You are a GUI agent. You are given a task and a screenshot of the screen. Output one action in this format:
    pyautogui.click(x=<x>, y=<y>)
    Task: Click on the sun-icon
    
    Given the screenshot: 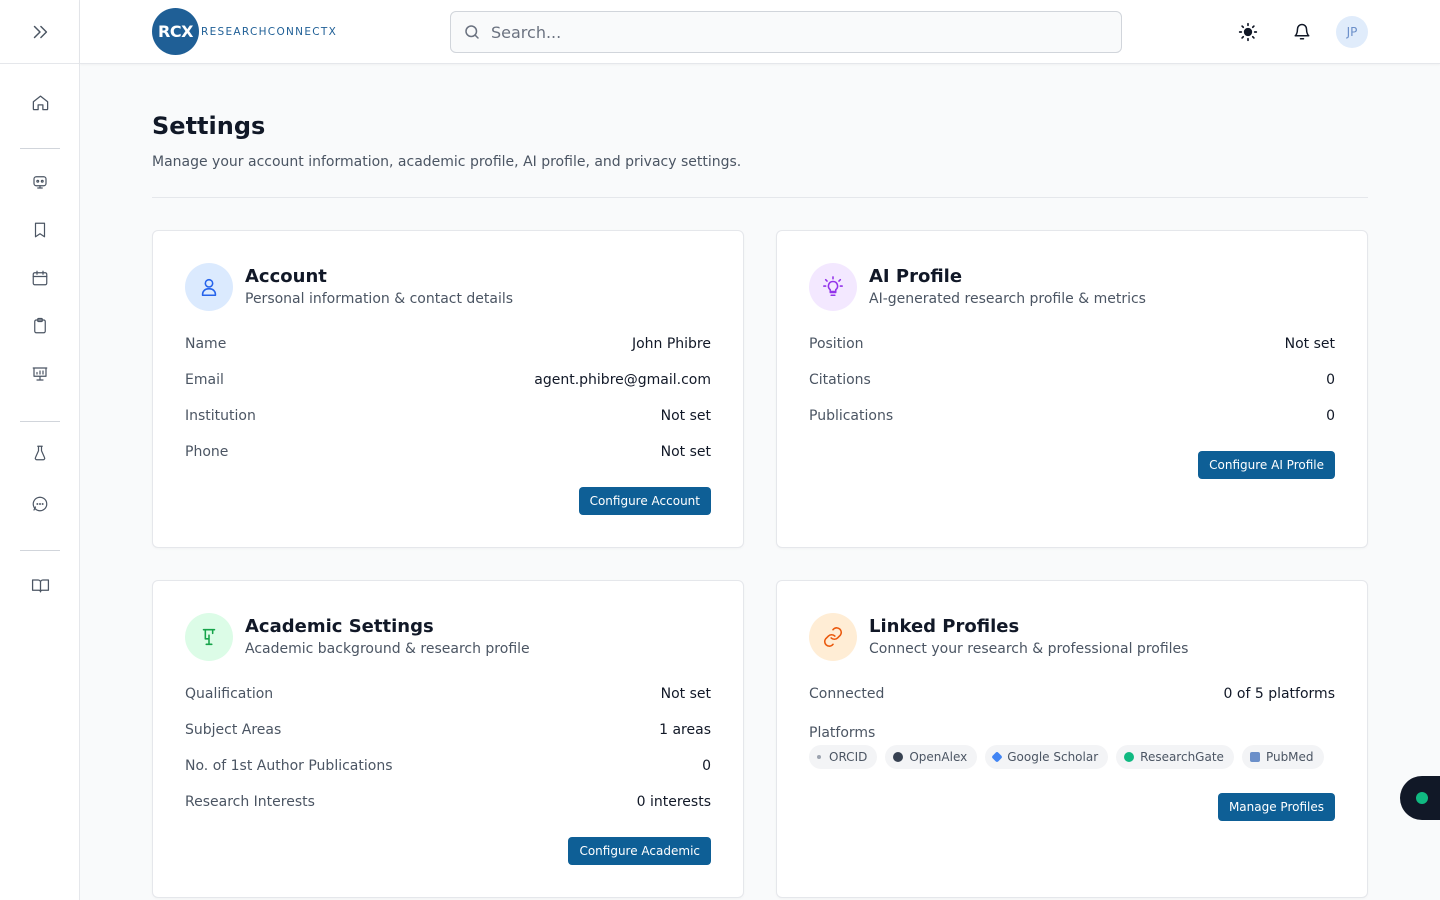 What is the action you would take?
    pyautogui.click(x=1248, y=32)
    